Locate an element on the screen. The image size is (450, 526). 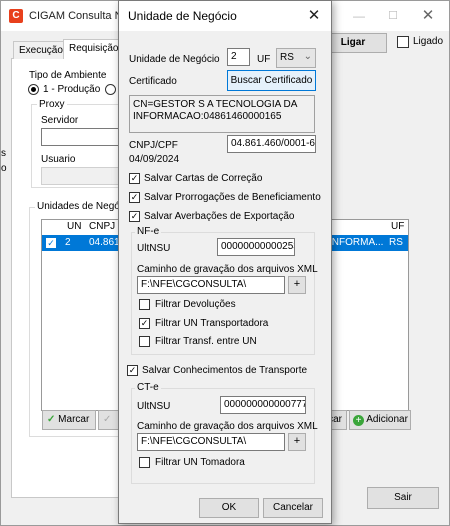
salvar-cartas-label: Salvar Cartas de Correção is located at coordinates (203, 178).